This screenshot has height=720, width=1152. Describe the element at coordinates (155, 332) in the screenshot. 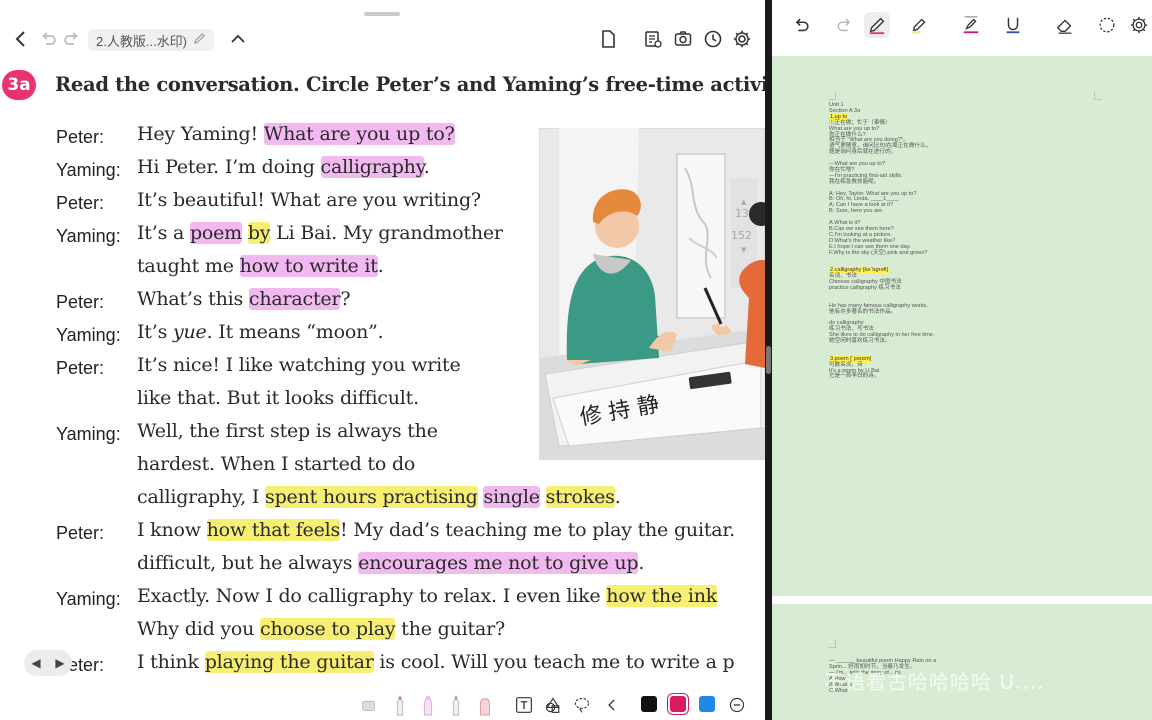

I see `text-run: It’s` at that location.